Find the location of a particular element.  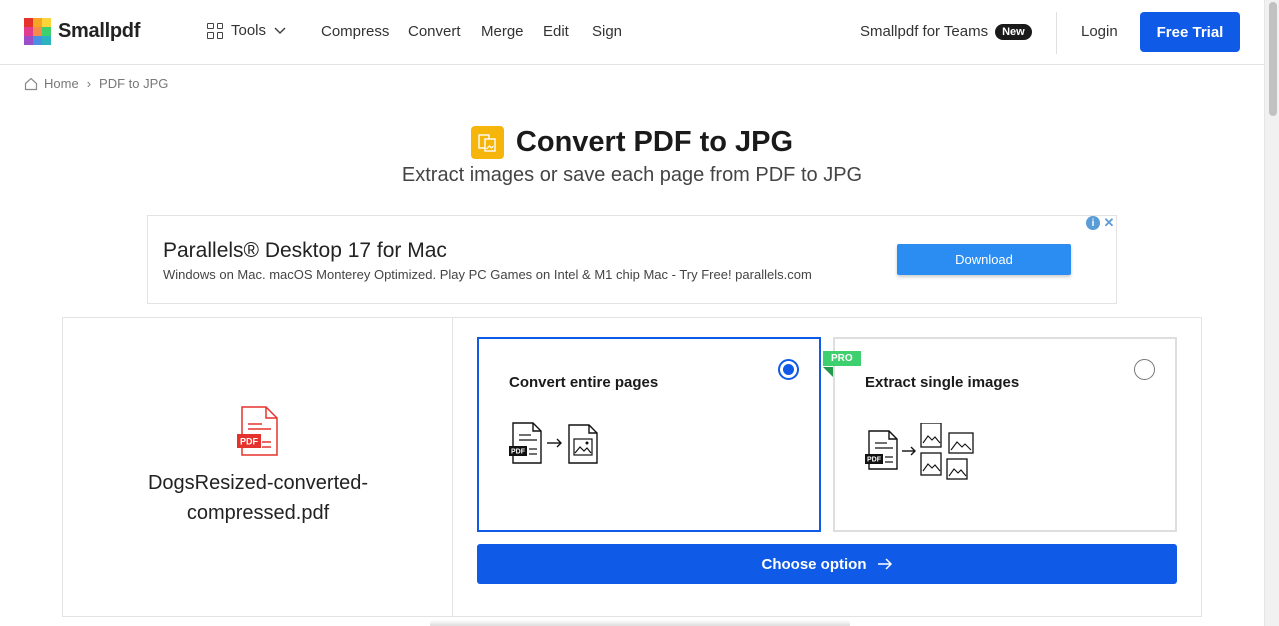

choose-option-button: Choose option is located at coordinates (827, 564).